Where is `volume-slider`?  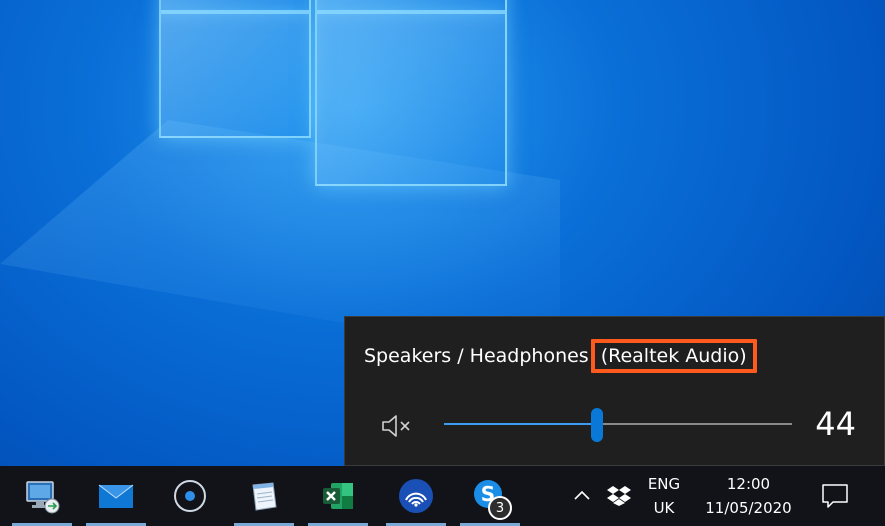 volume-slider is located at coordinates (618, 425).